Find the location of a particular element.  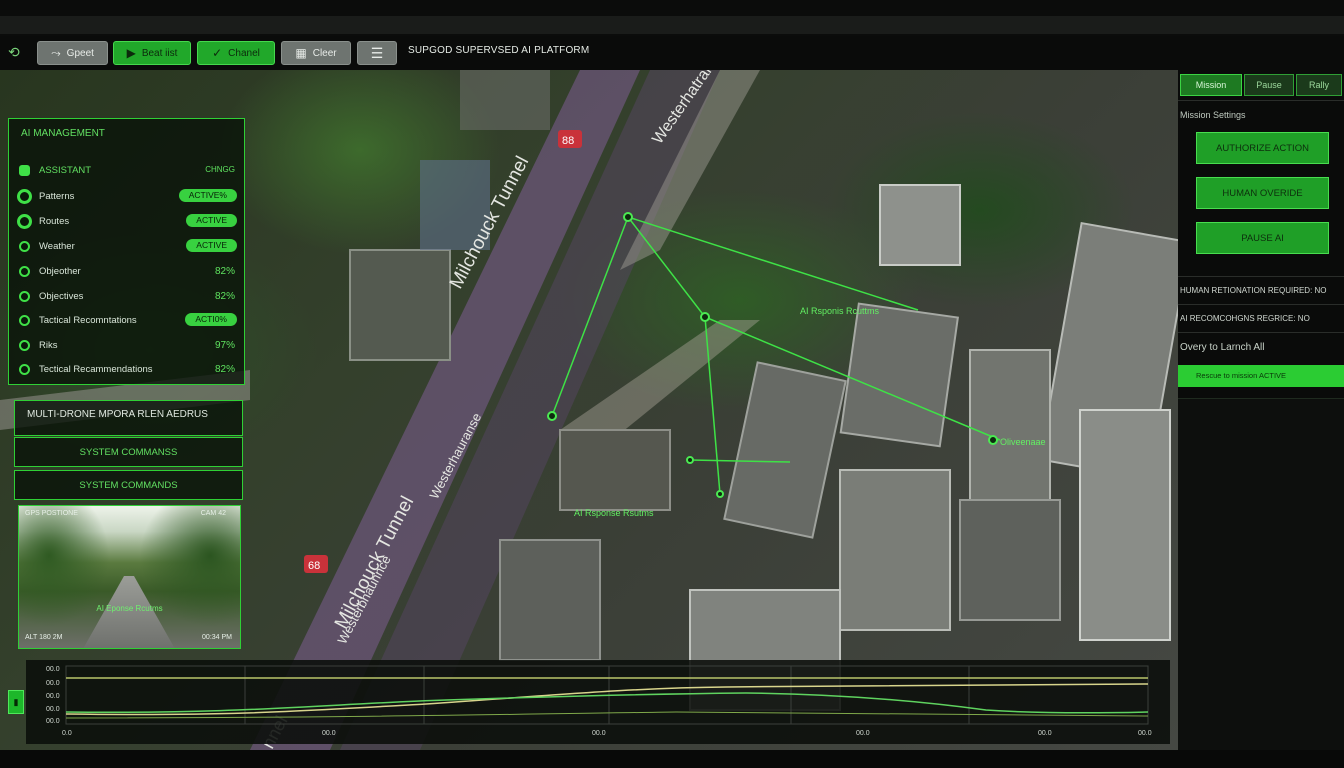

status-badge: ACTI0% is located at coordinates (211, 319).